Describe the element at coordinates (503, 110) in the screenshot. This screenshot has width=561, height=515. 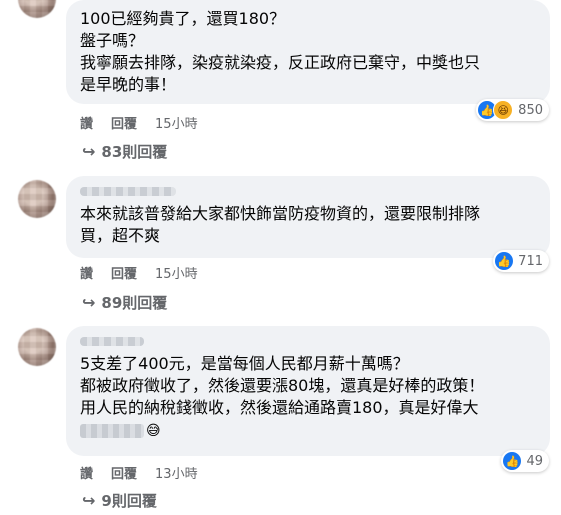
I see `laughing-emoji-icon: 😆` at that location.